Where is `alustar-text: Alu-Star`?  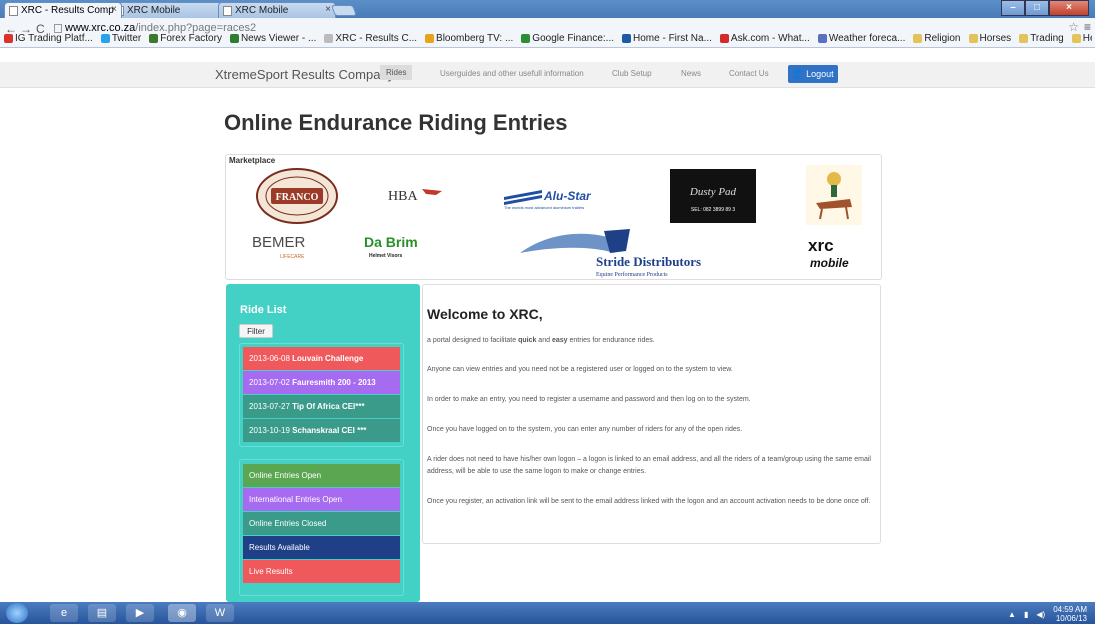
alustar-text: Alu-Star is located at coordinates (567, 196).